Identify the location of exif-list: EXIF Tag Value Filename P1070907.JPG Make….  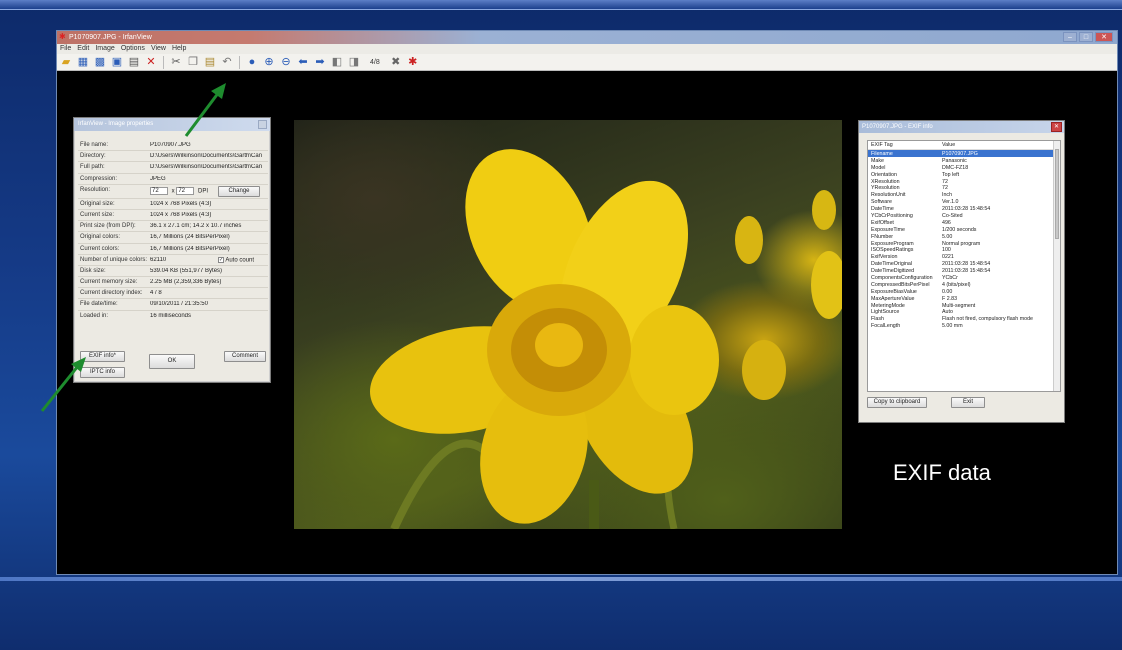
(964, 266).